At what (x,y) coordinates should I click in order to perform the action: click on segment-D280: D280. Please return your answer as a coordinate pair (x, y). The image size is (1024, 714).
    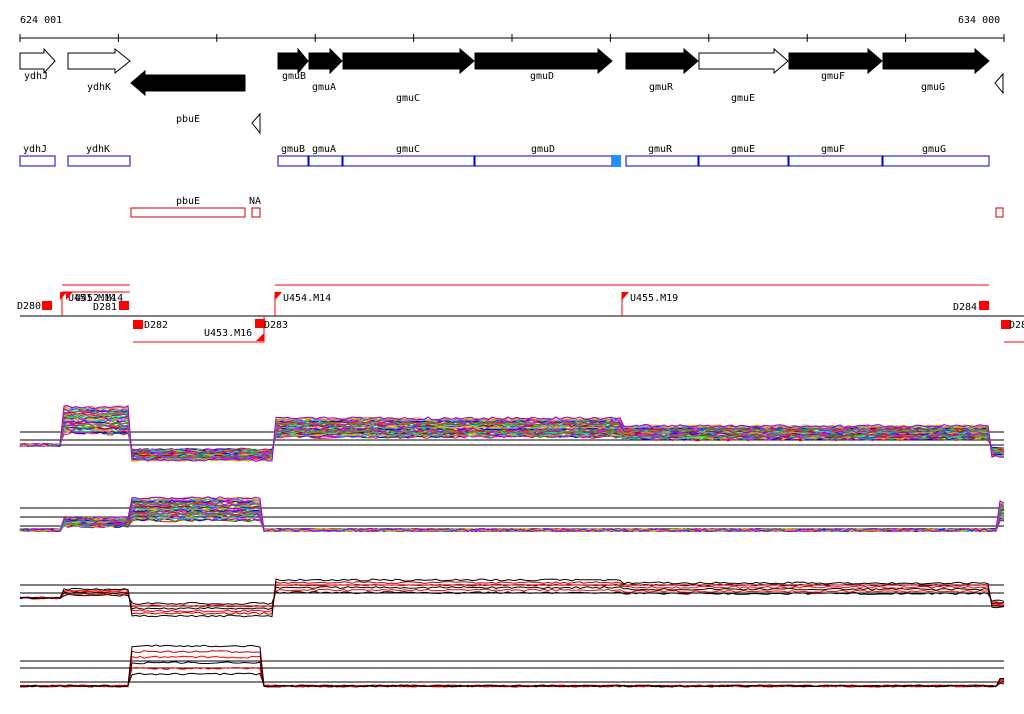
    Looking at the image, I should click on (34, 306).